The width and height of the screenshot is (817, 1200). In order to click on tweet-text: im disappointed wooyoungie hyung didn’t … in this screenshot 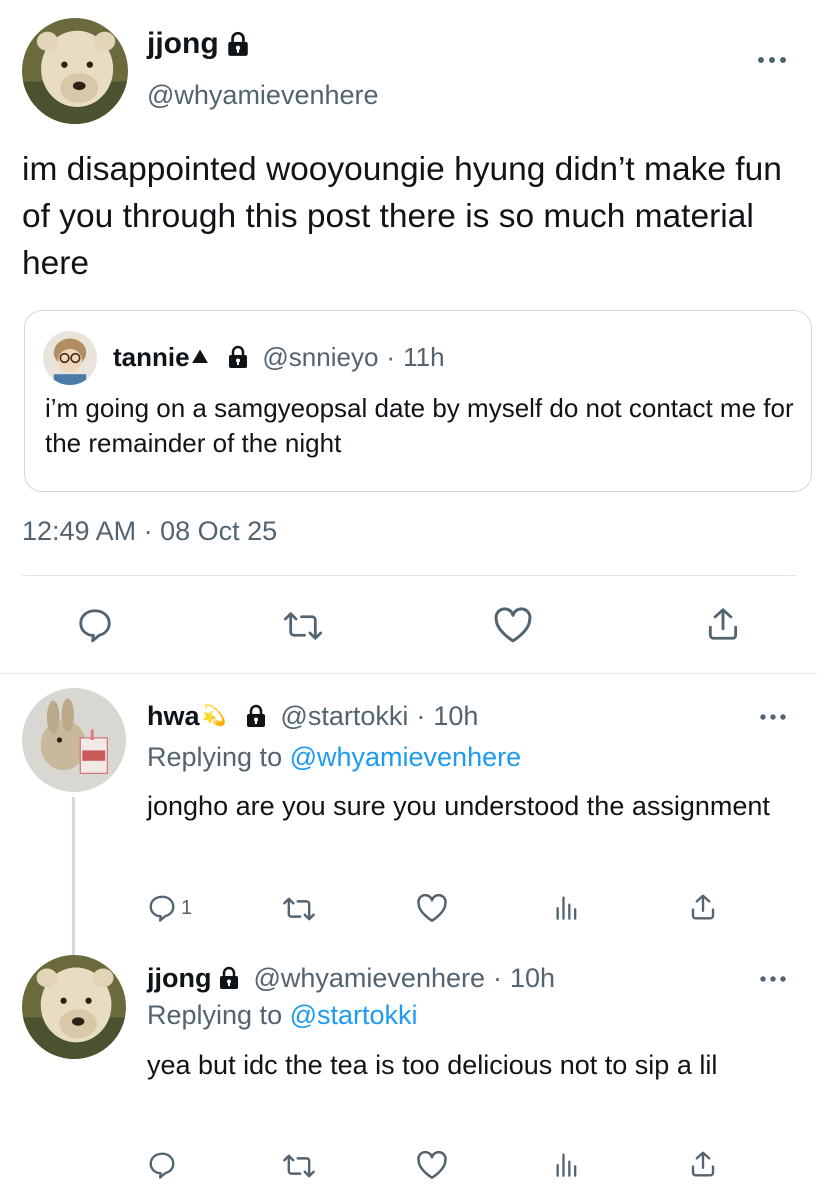, I will do `click(402, 216)`.